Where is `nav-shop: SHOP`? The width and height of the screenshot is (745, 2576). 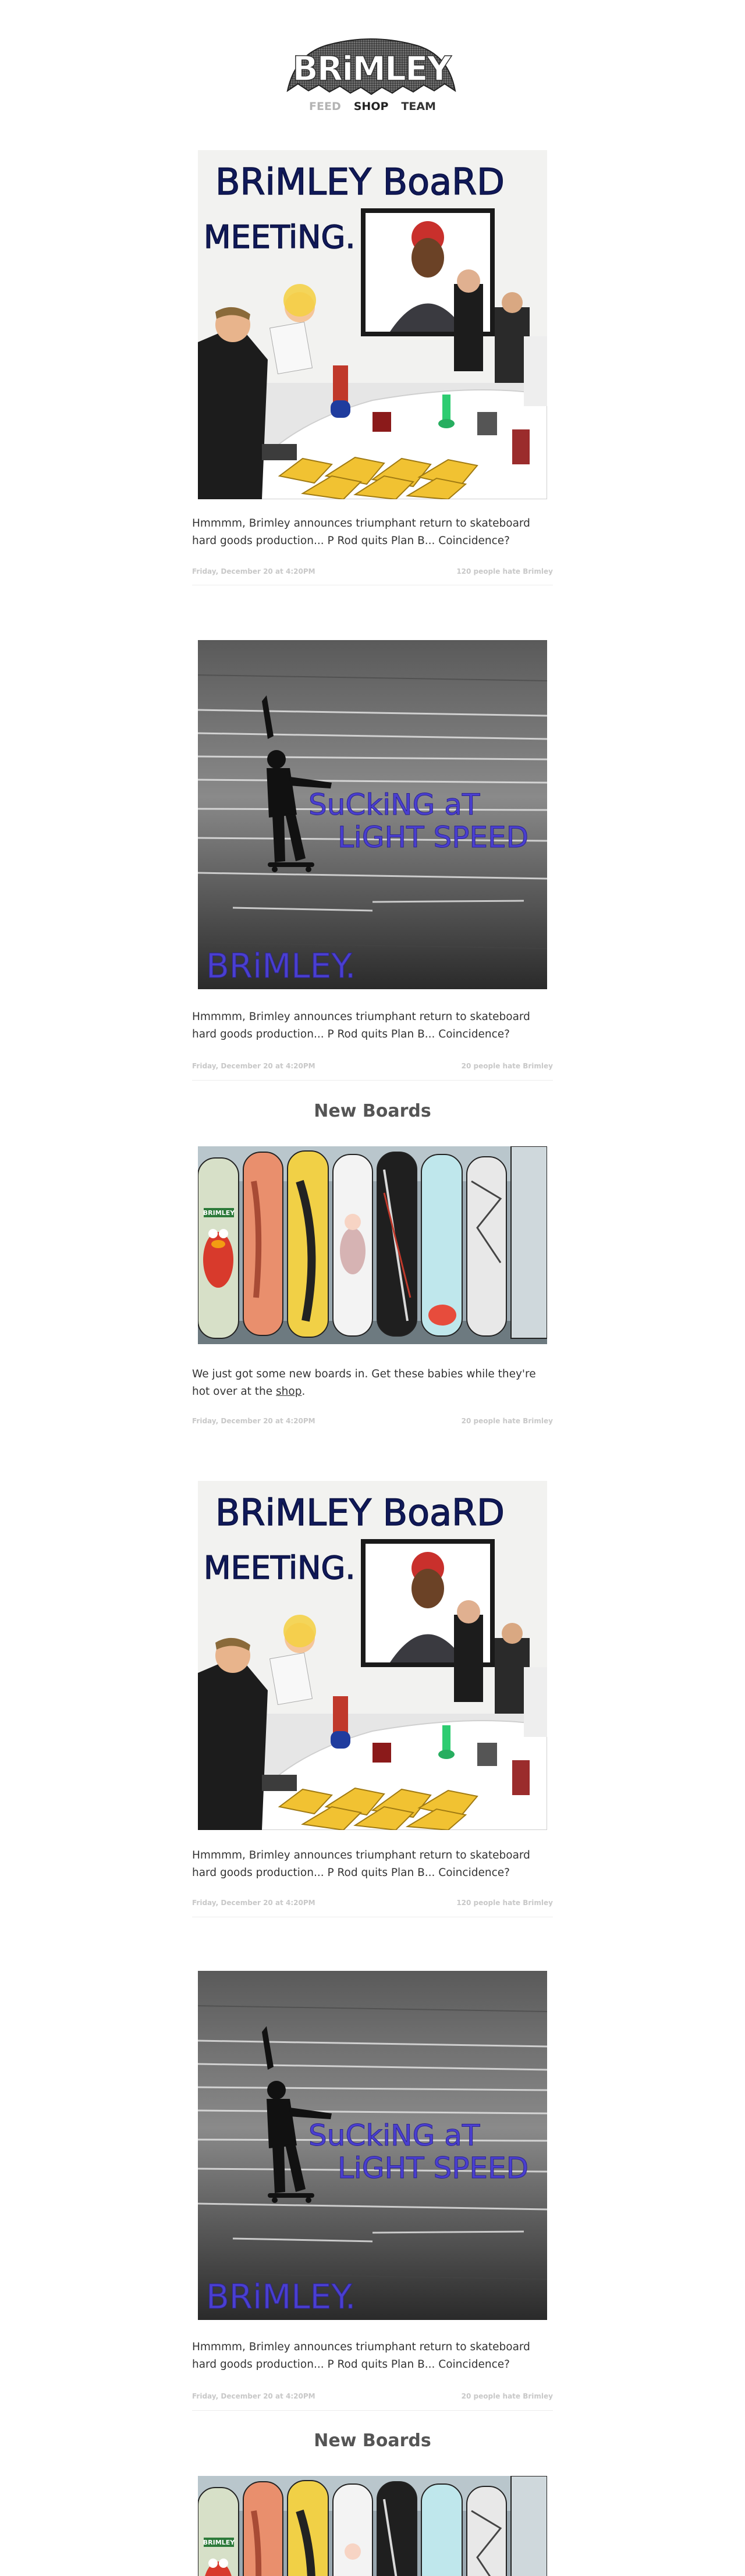
nav-shop: SHOP is located at coordinates (371, 106).